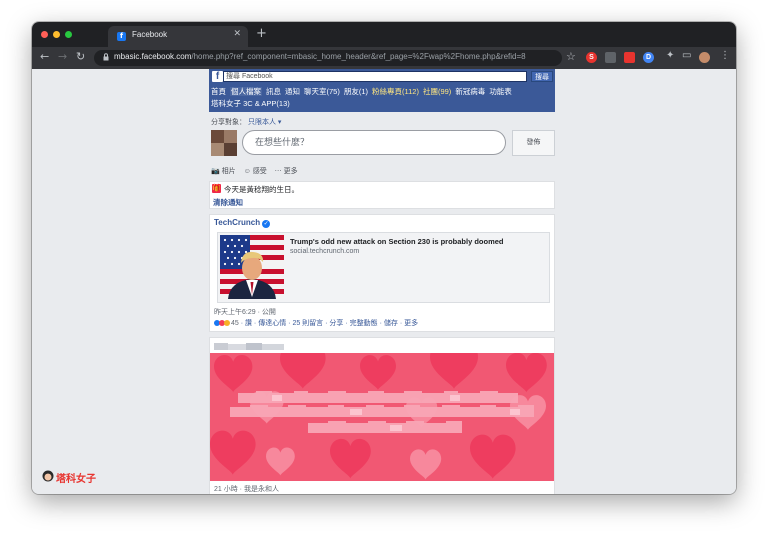 Image resolution: width=768 pixels, height=536 pixels. I want to click on profile-avatar-icon, so click(704, 57).